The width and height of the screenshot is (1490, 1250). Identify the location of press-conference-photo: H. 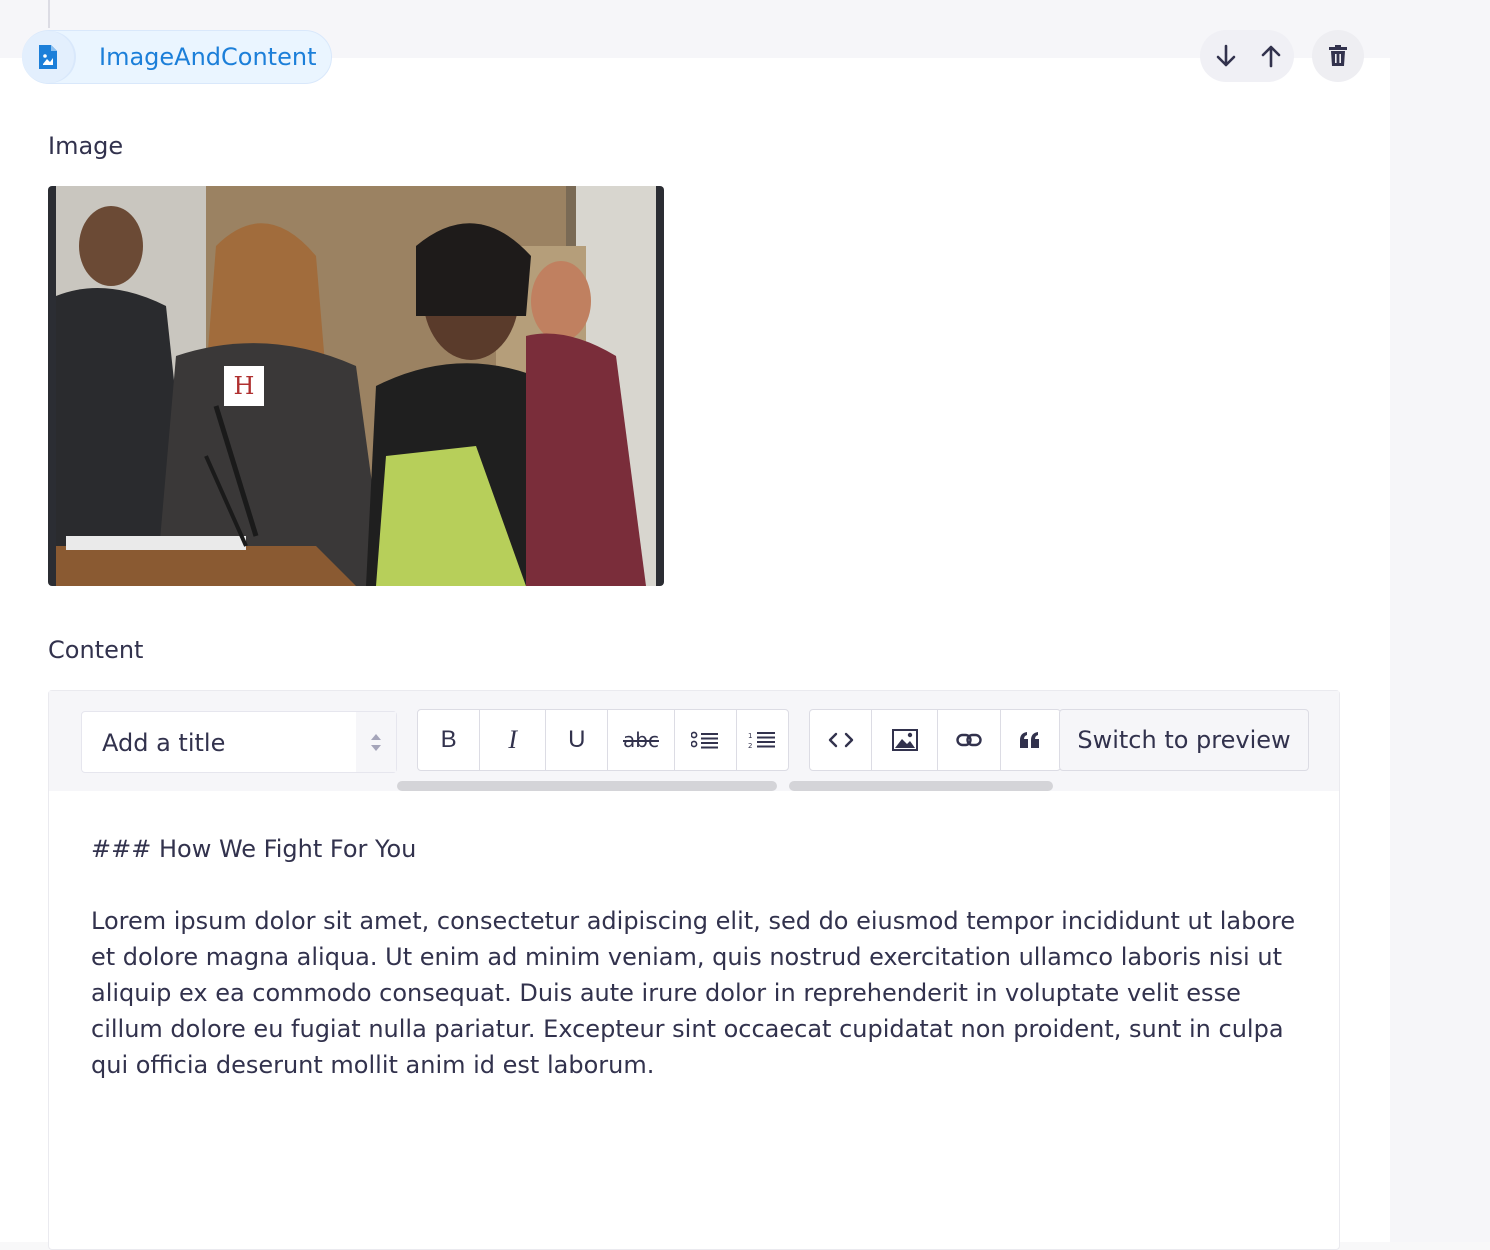
(356, 386).